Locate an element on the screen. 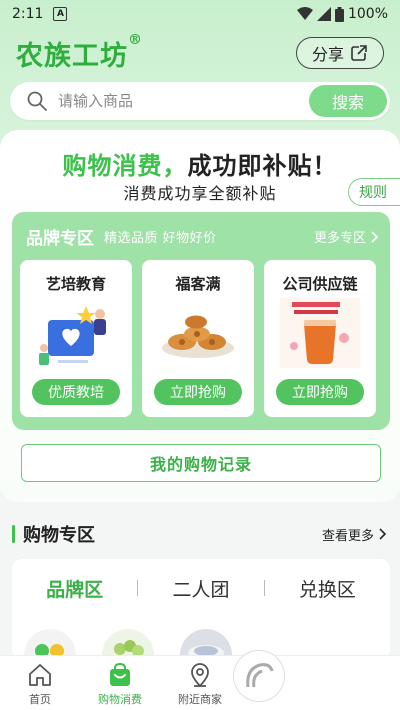 This screenshot has width=400, height=710. status-time: 2:11 is located at coordinates (28, 14).